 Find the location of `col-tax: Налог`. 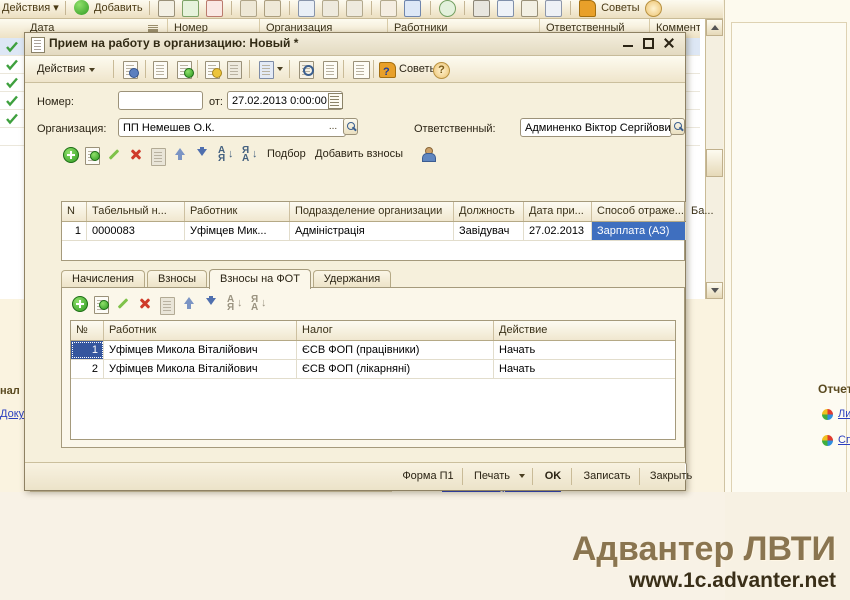

col-tax: Налог is located at coordinates (395, 330).